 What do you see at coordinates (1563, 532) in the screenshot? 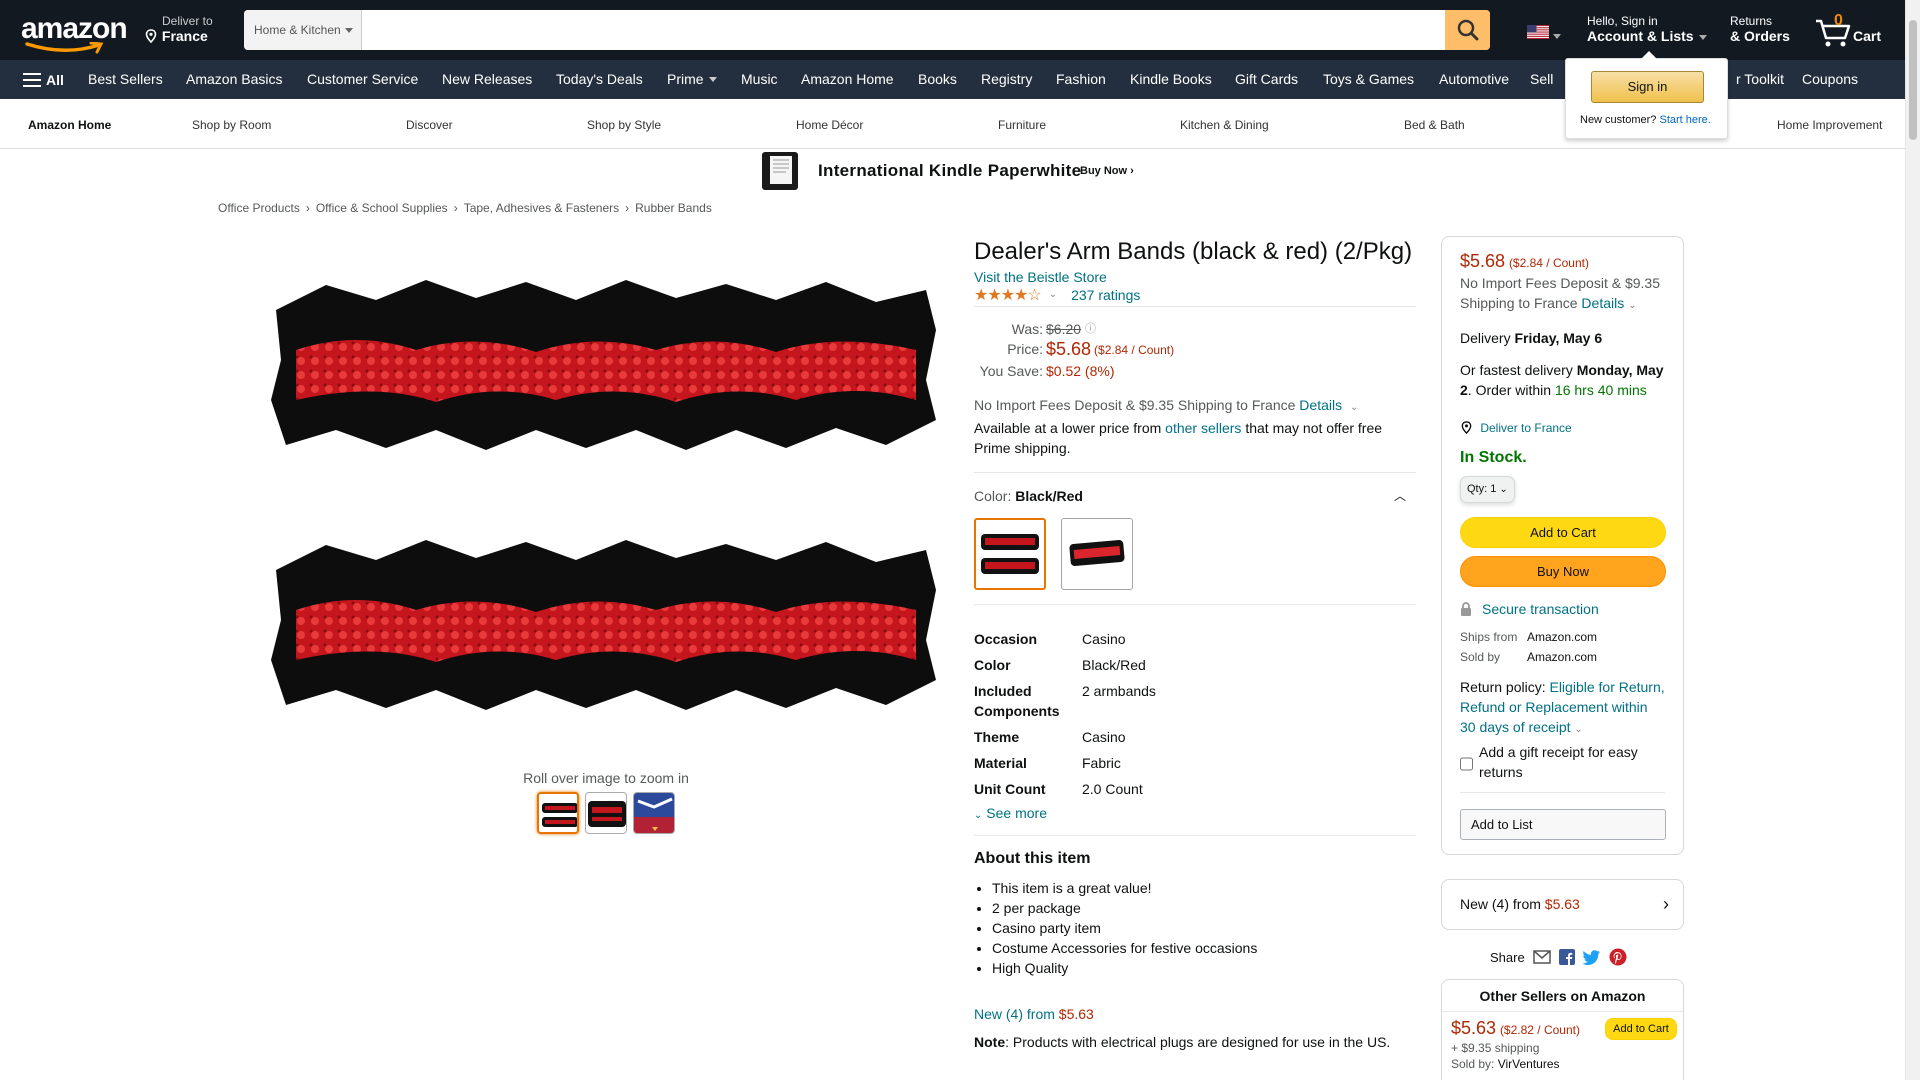
I see `add-to-cart-button: Add to Cart` at bounding box center [1563, 532].